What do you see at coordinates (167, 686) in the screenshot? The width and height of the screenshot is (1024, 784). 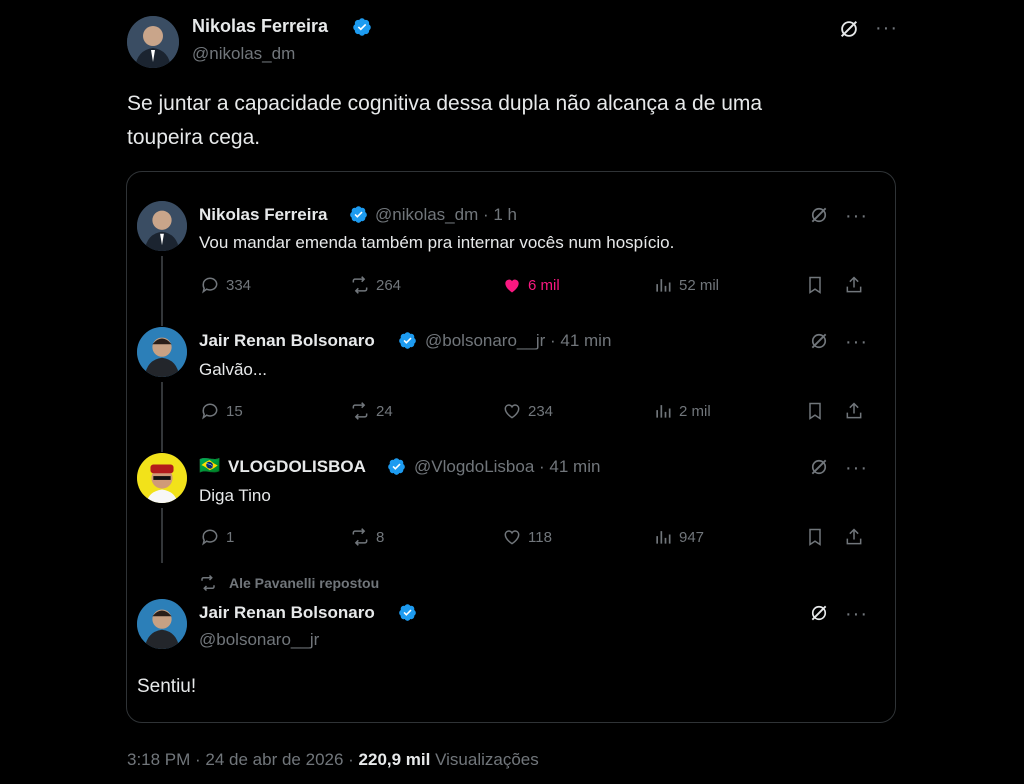 I see `final-post-text: Sentiu!` at bounding box center [167, 686].